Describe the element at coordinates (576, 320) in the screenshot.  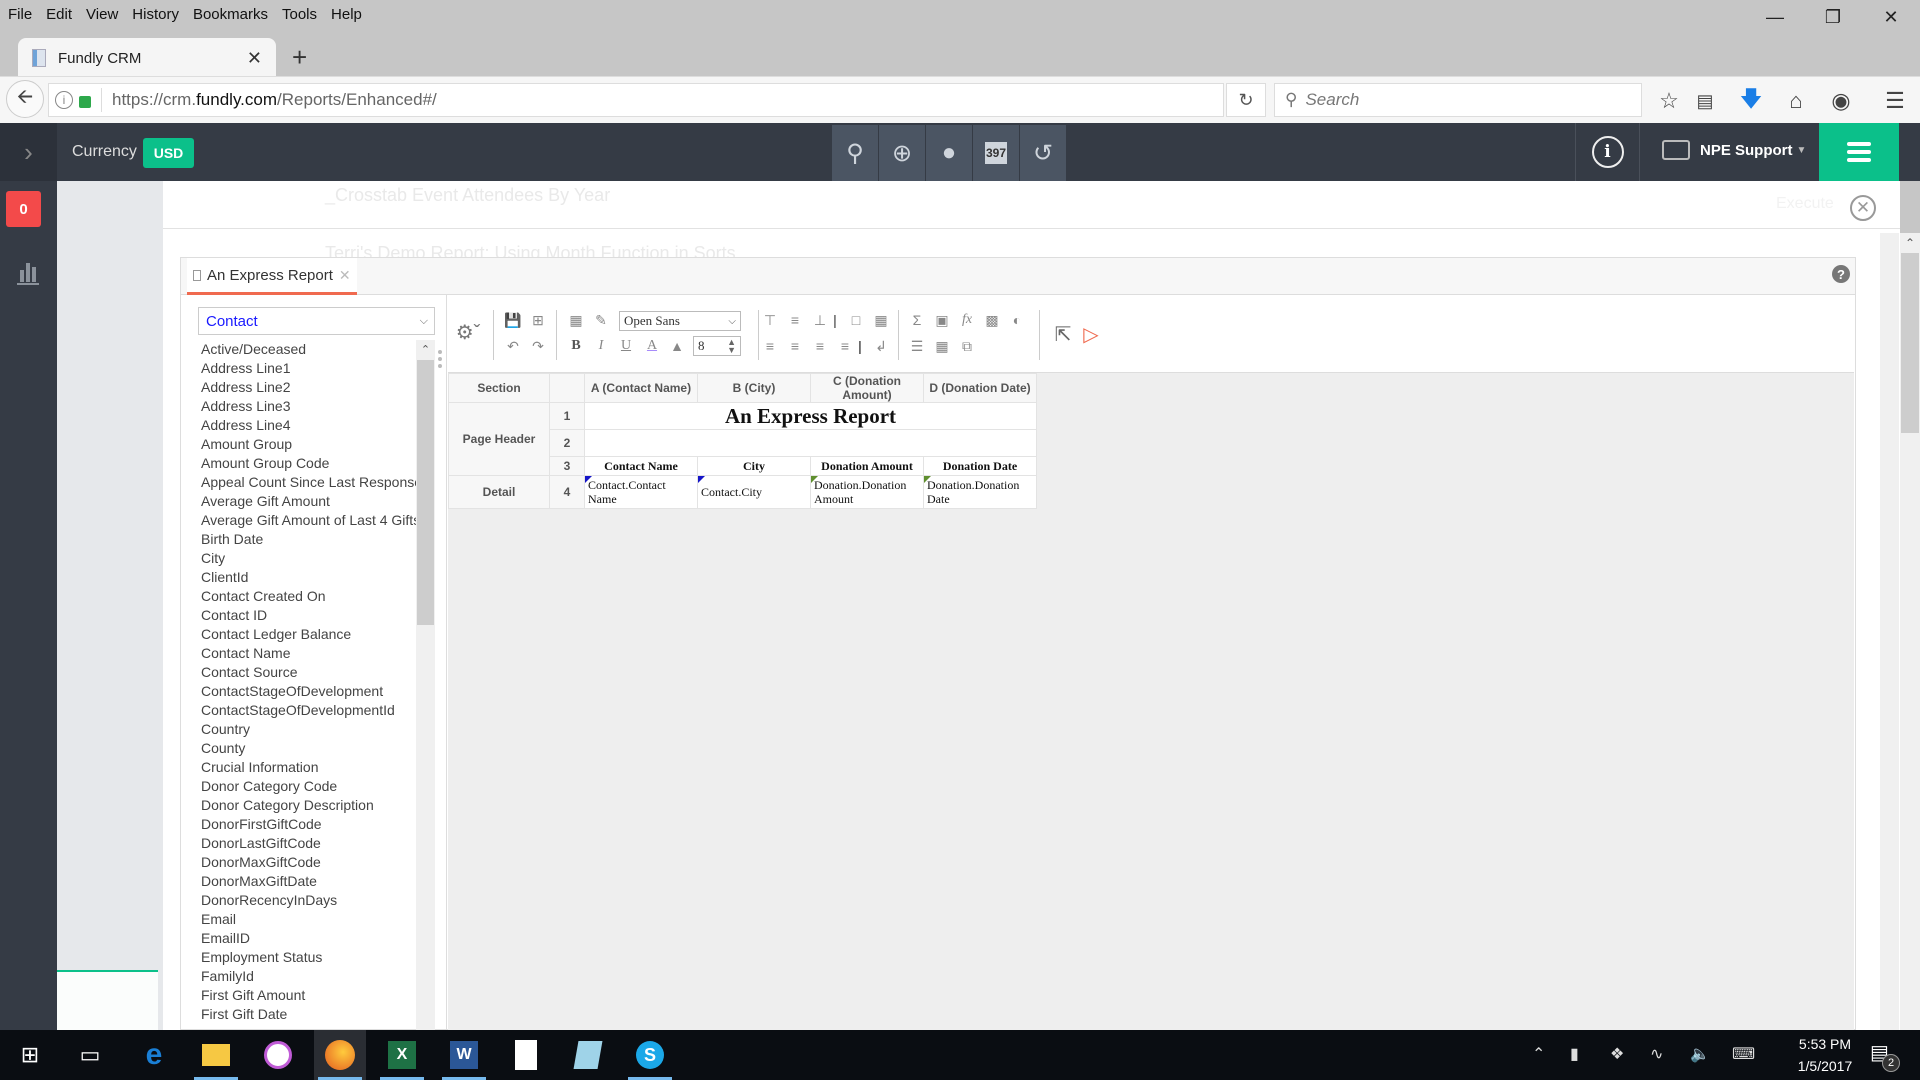
I see `background-pattern-icon: ▦` at that location.